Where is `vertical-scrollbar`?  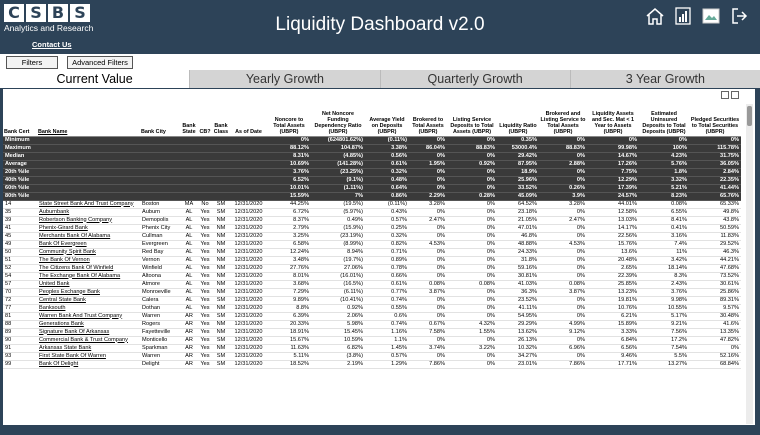 vertical-scrollbar is located at coordinates (749, 264).